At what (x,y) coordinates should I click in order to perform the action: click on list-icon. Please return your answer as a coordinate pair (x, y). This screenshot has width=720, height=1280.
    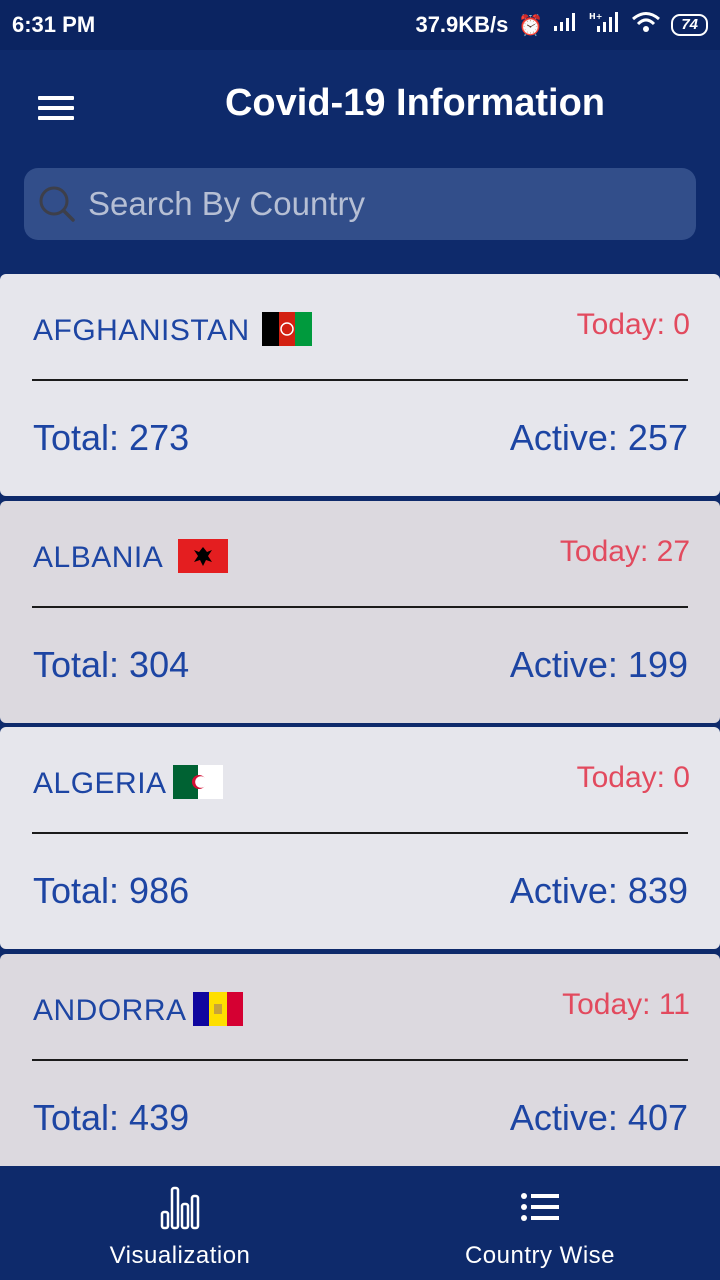
    Looking at the image, I should click on (540, 1207).